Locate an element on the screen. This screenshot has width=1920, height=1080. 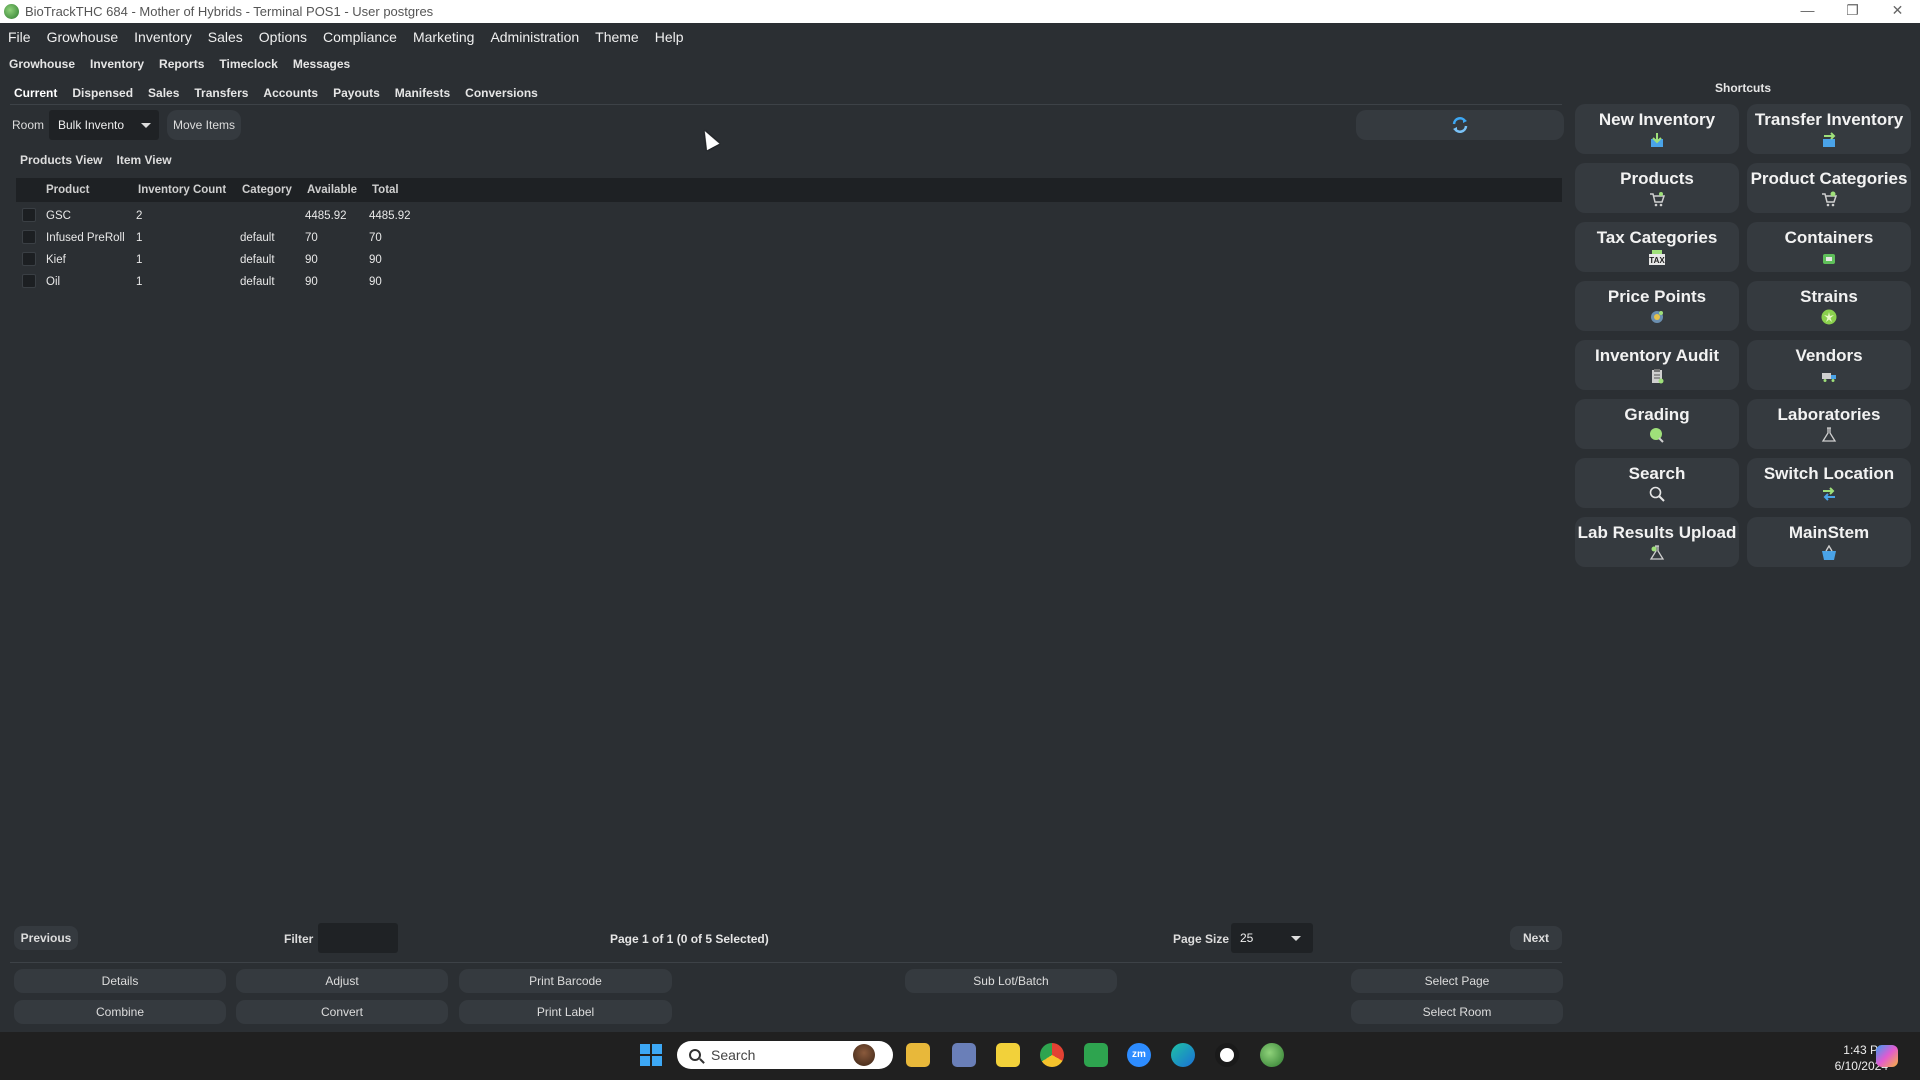
menu-options: Options is located at coordinates (283, 37).